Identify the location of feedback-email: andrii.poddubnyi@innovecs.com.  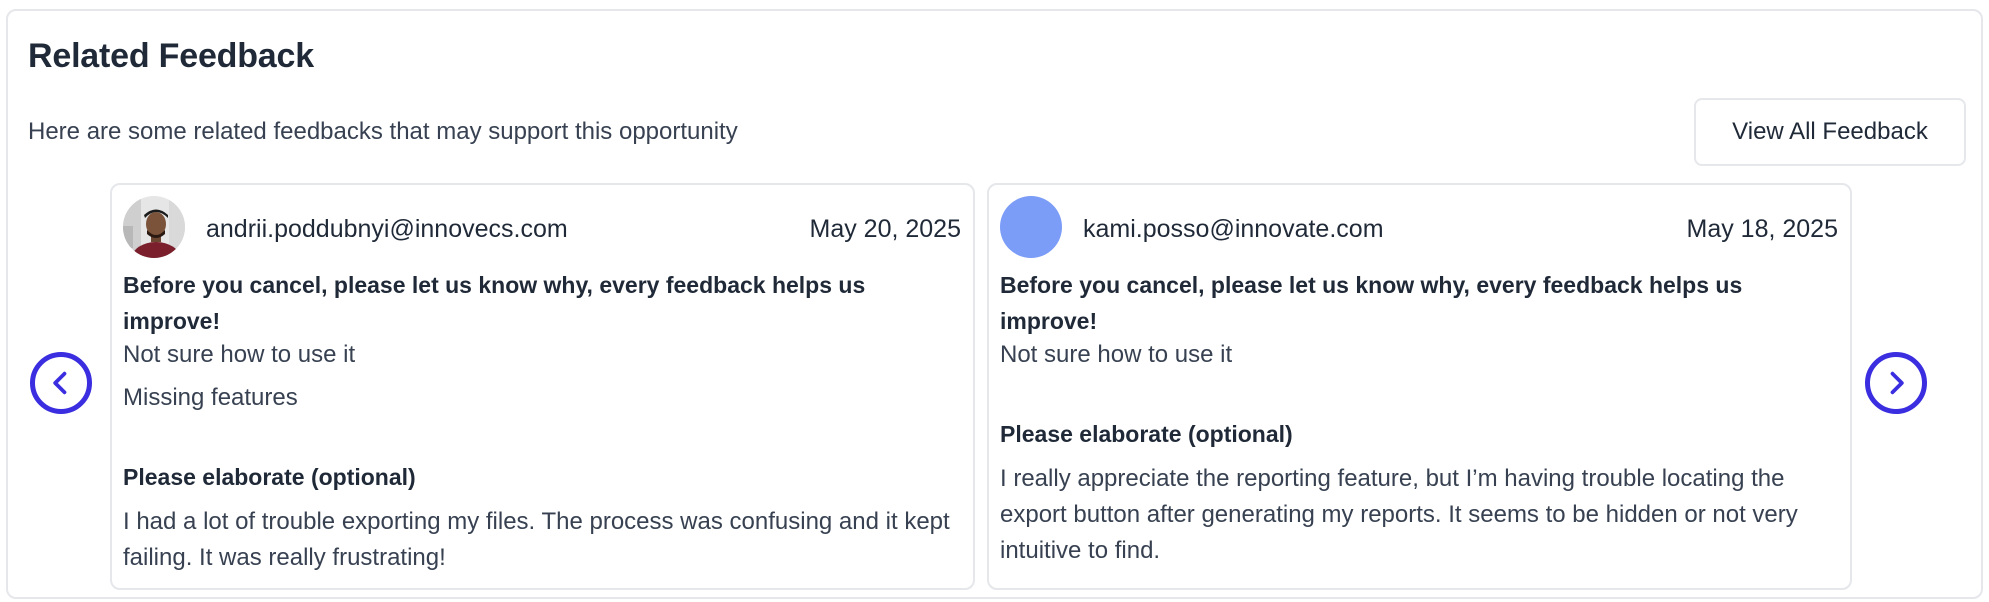
(387, 229).